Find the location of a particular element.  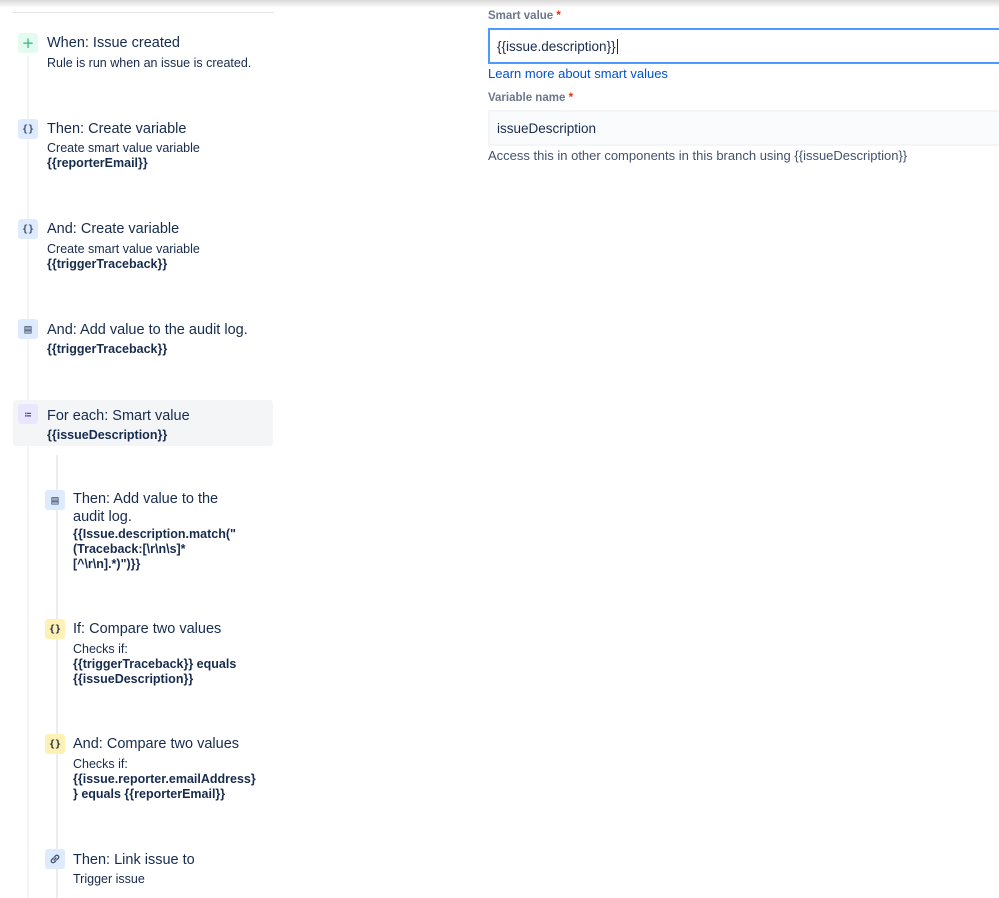

link-icon is located at coordinates (55, 859).